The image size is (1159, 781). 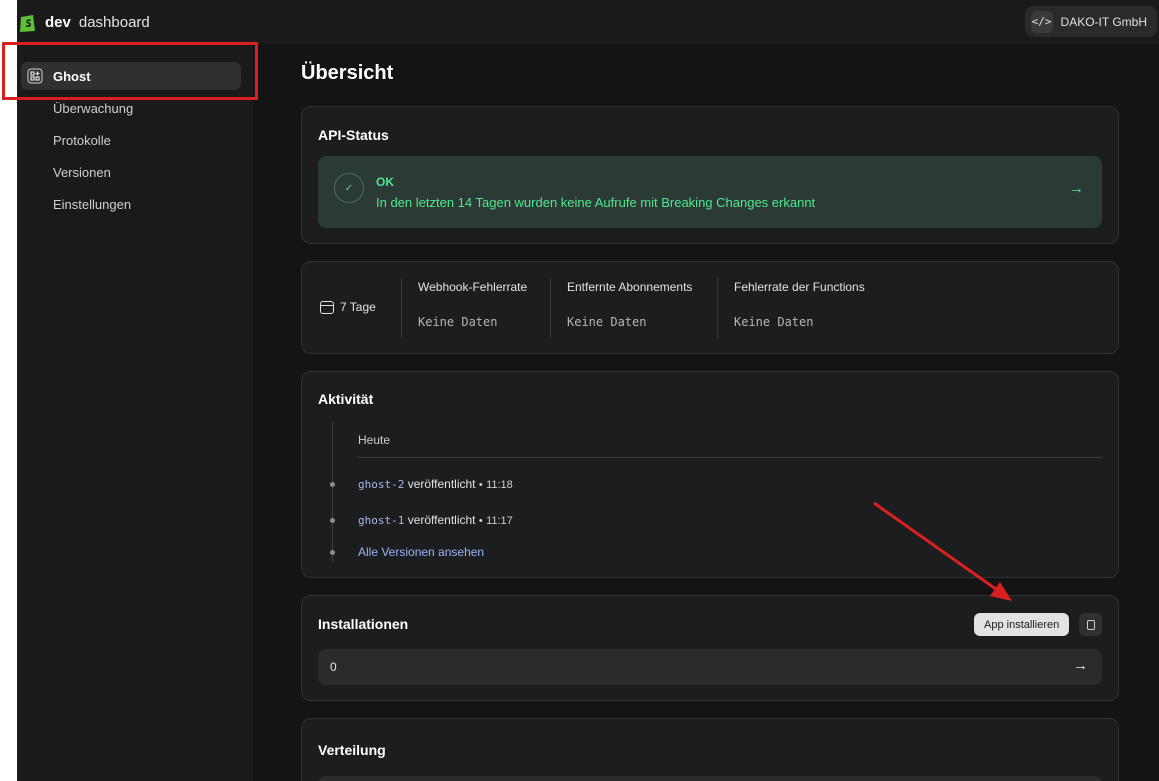 I want to click on metric-functions-error-rate: Fehlerrate der Functions Keine Daten, so click(x=791, y=308).